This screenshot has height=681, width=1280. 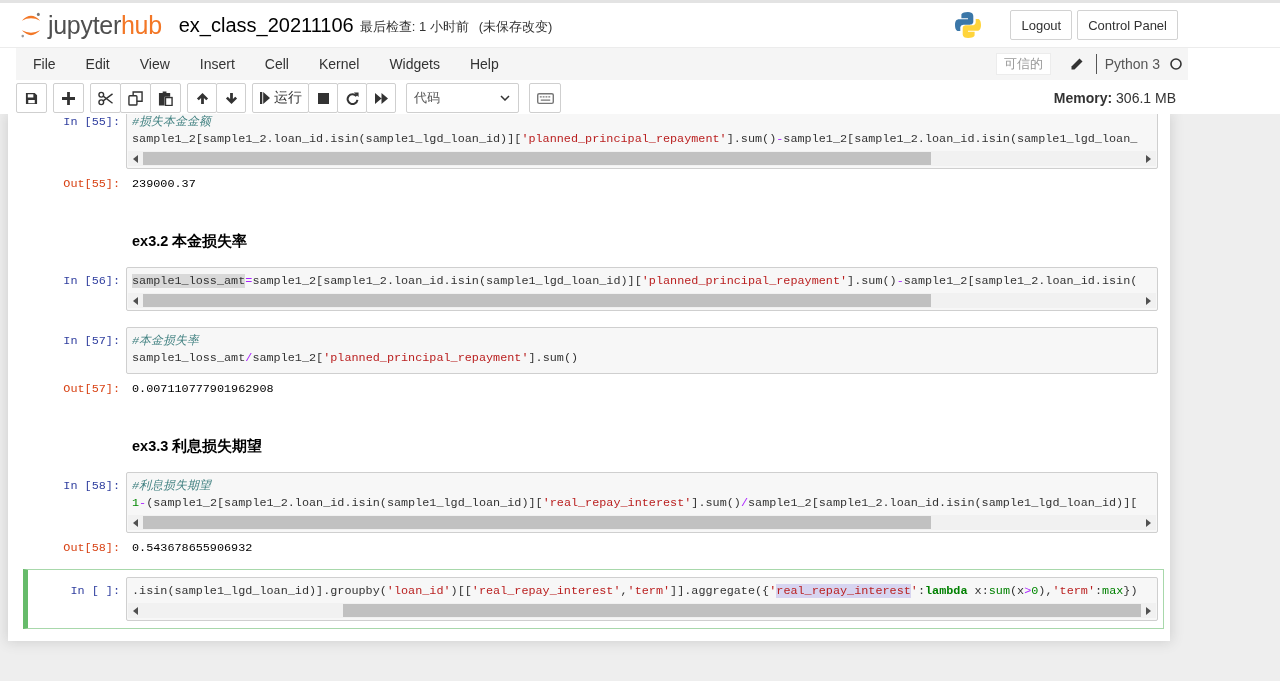 I want to click on menu-item: Help, so click(x=484, y=64).